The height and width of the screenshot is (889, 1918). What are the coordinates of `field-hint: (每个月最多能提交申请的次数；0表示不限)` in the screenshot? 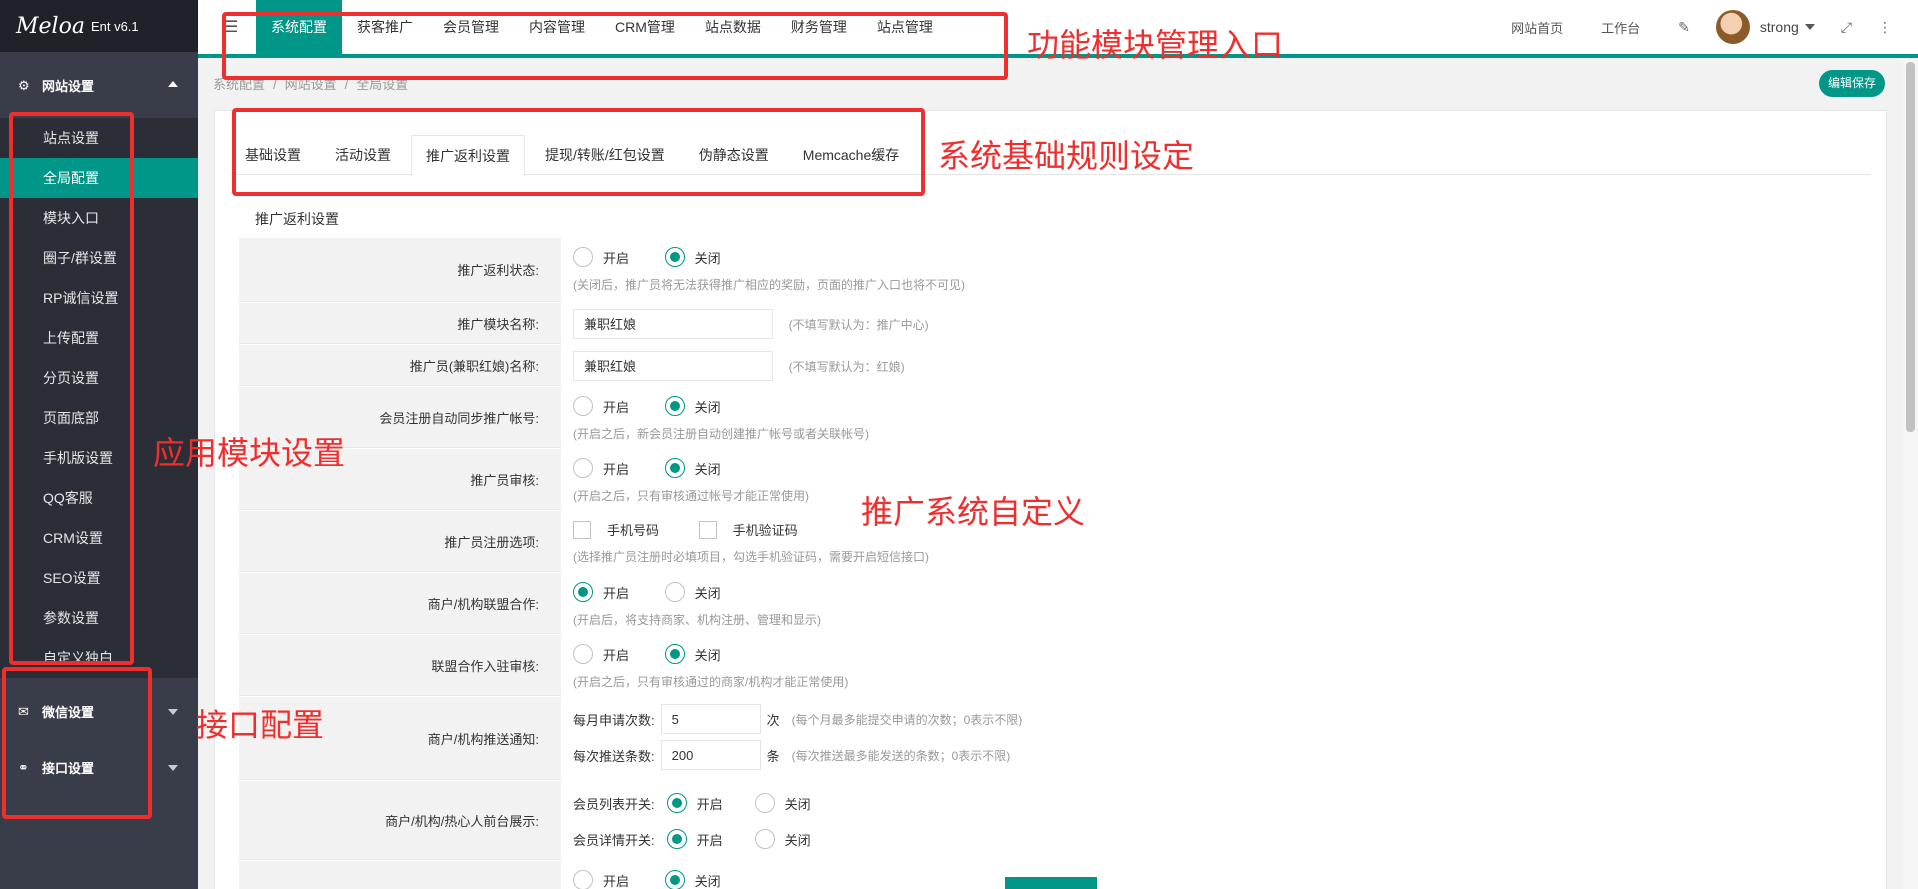 It's located at (907, 719).